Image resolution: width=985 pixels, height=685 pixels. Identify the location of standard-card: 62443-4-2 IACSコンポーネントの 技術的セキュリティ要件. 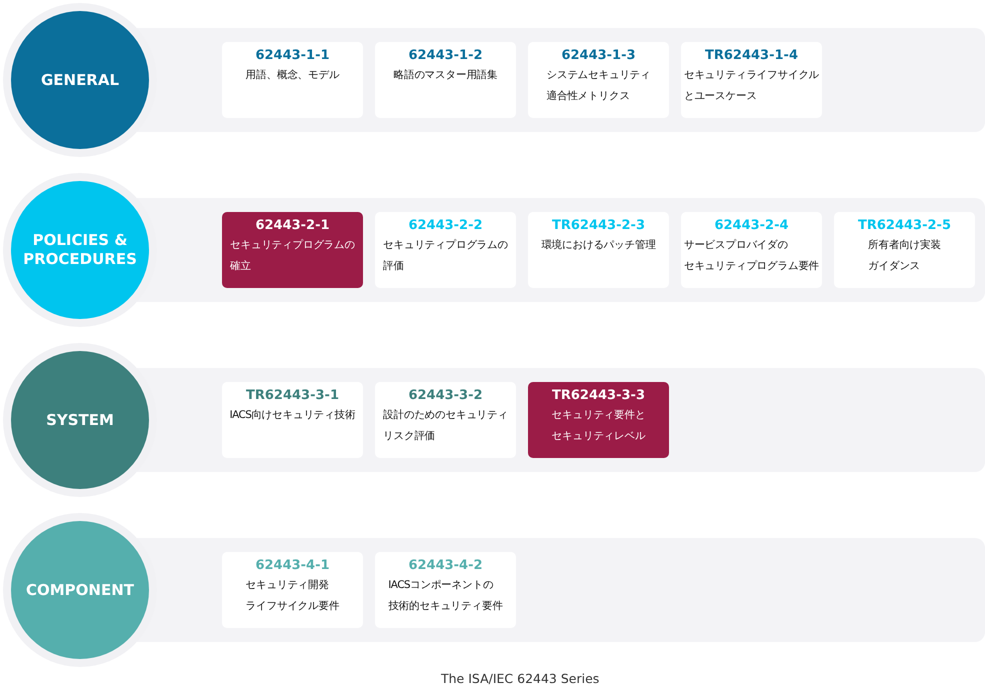
(445, 590).